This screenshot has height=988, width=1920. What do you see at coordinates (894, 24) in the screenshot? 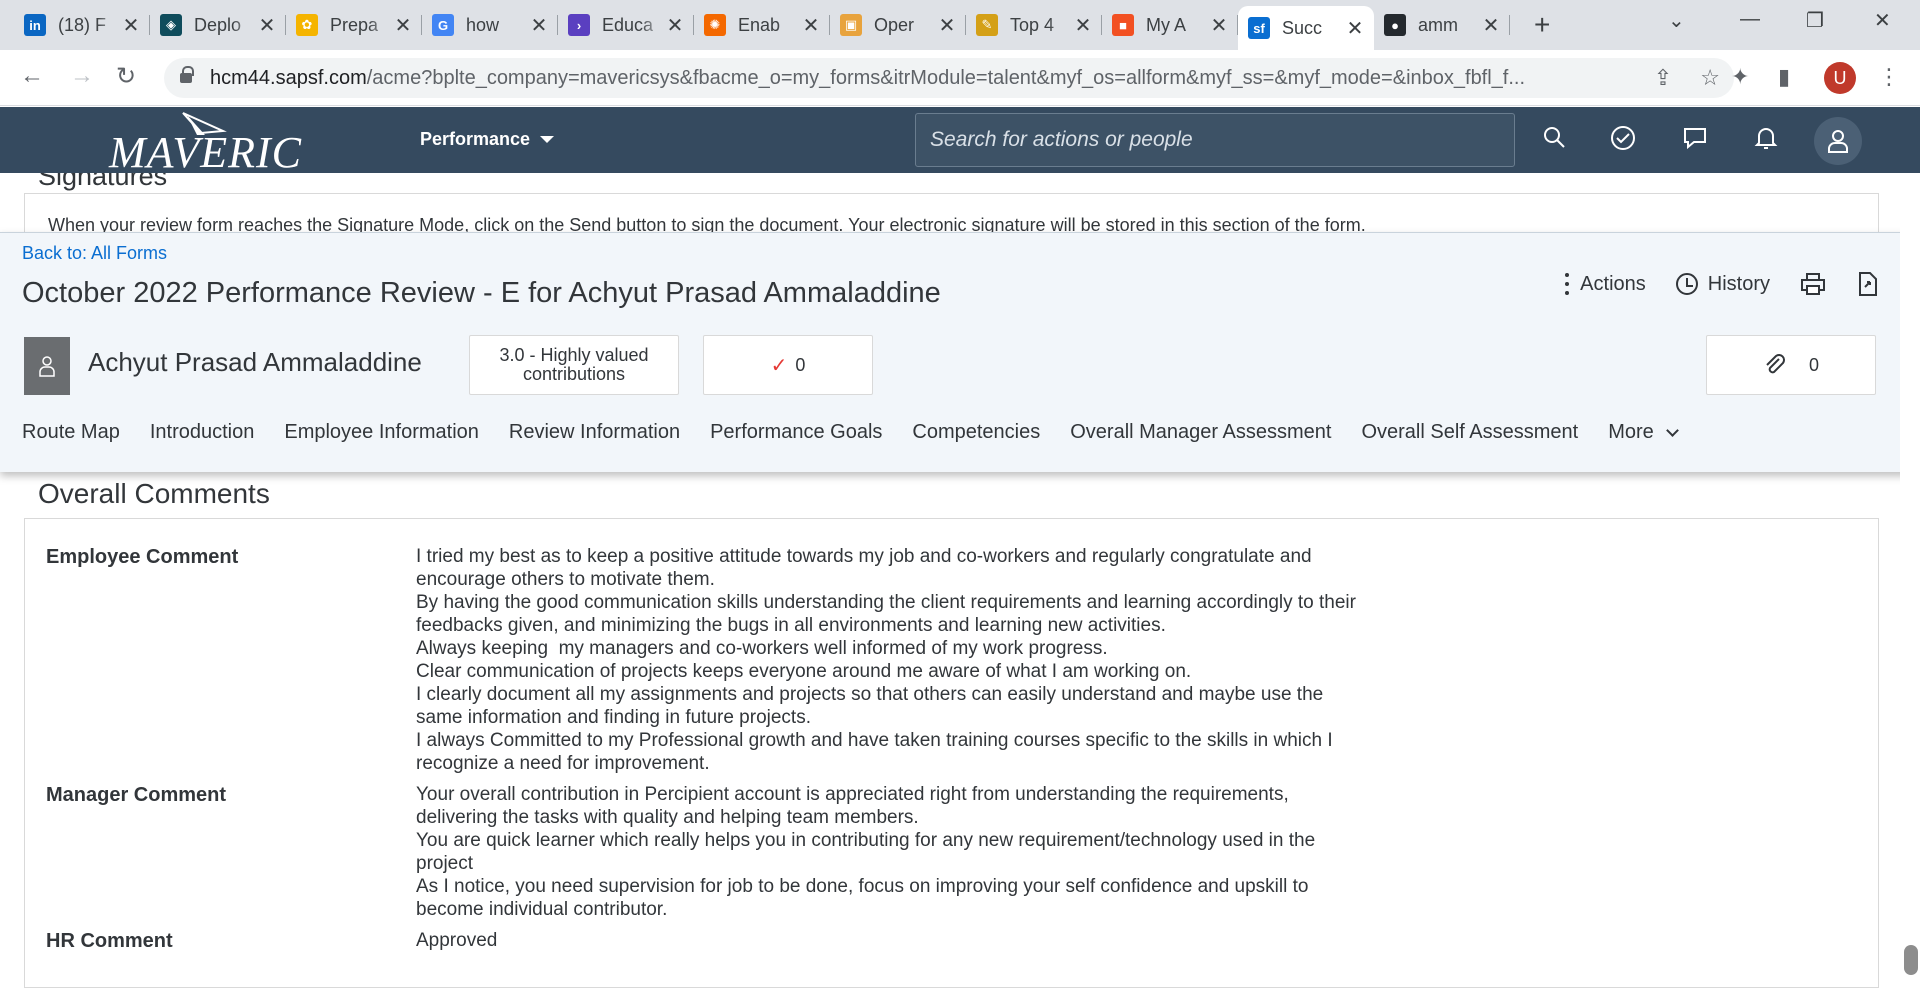
I see `browser-tab-title: Oper` at bounding box center [894, 24].